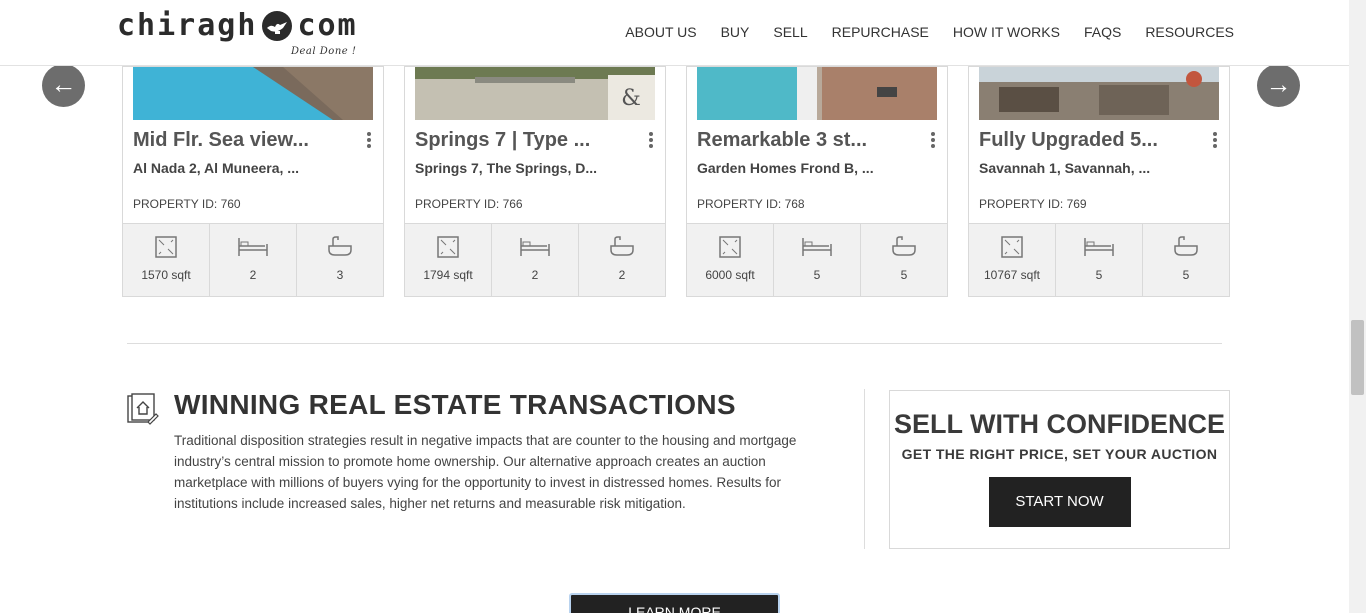  I want to click on baths-value: 3, so click(340, 275).